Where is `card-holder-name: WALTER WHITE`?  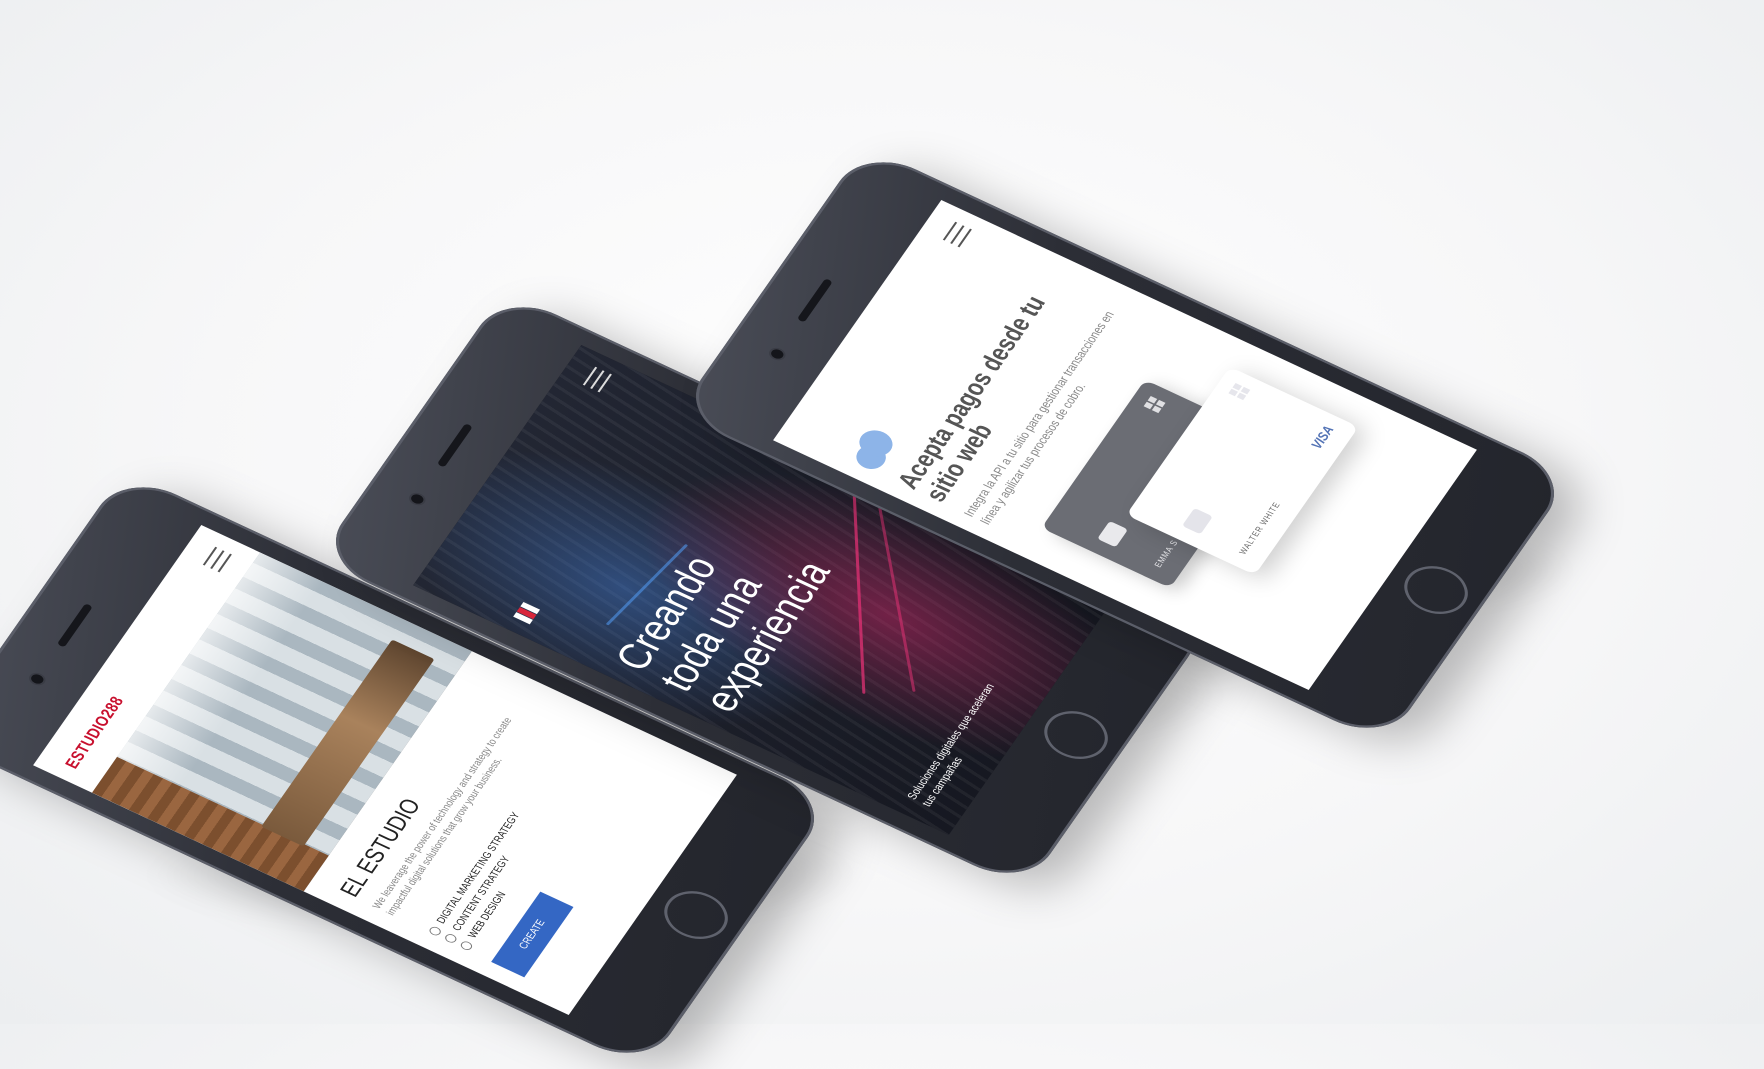 card-holder-name: WALTER WHITE is located at coordinates (1260, 528).